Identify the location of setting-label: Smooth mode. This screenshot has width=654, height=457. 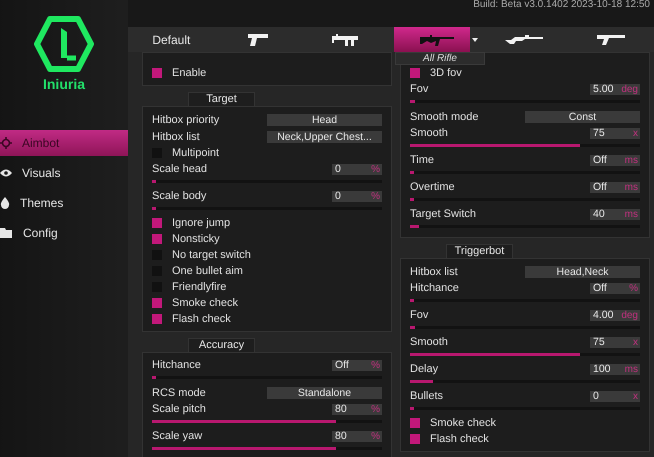
(445, 116).